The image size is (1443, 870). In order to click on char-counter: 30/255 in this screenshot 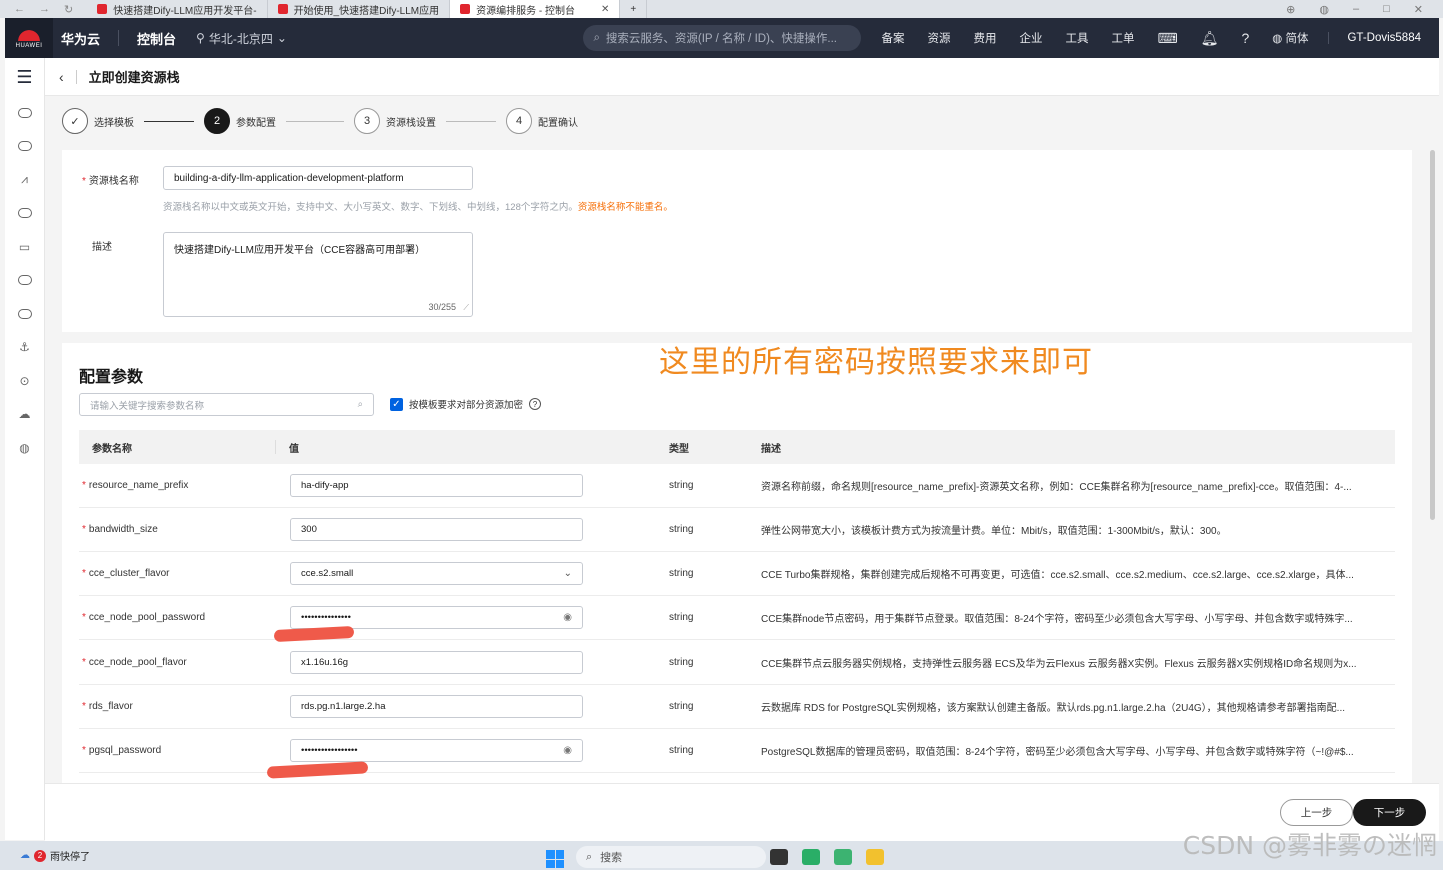, I will do `click(442, 307)`.